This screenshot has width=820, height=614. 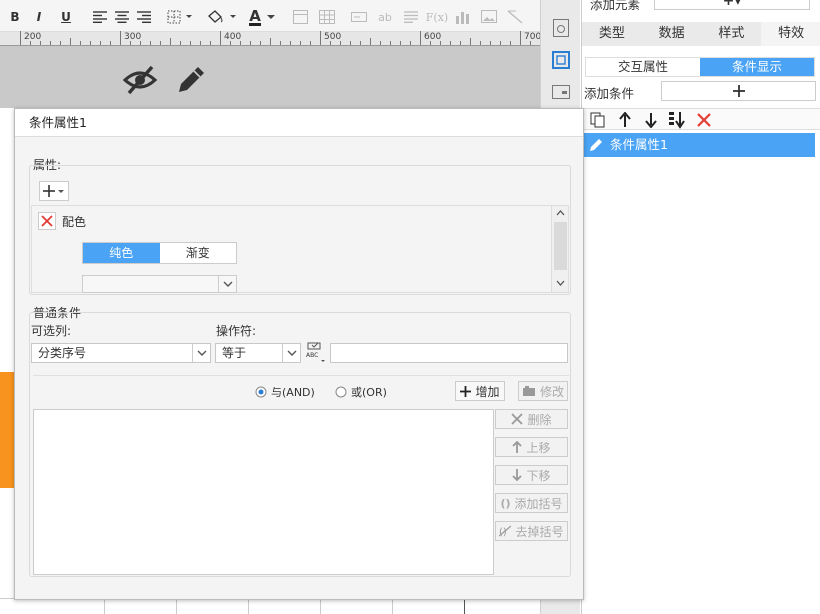 I want to click on ruler-mark: 400, so click(x=233, y=37).